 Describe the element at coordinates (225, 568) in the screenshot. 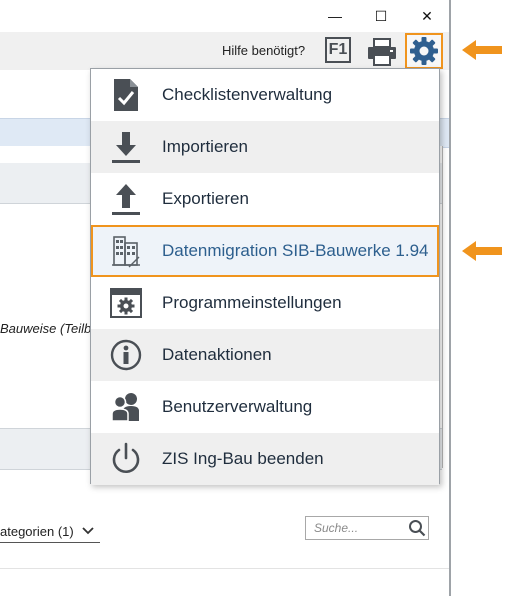

I see `divider` at that location.